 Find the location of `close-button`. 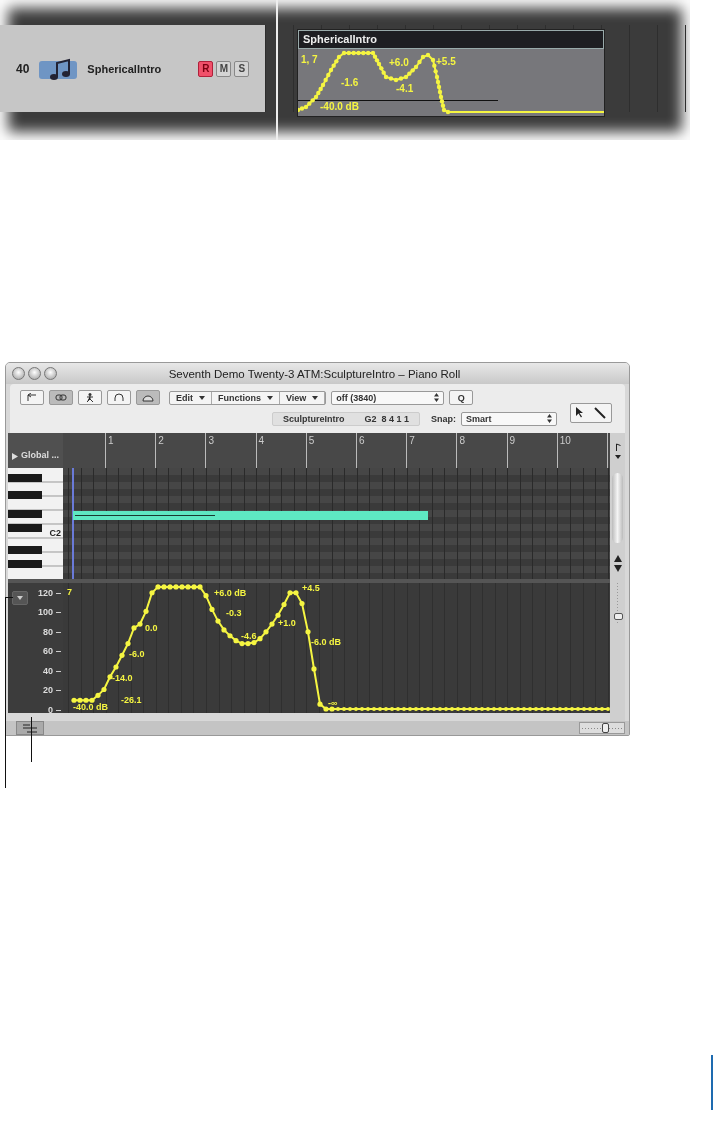

close-button is located at coordinates (18, 373).